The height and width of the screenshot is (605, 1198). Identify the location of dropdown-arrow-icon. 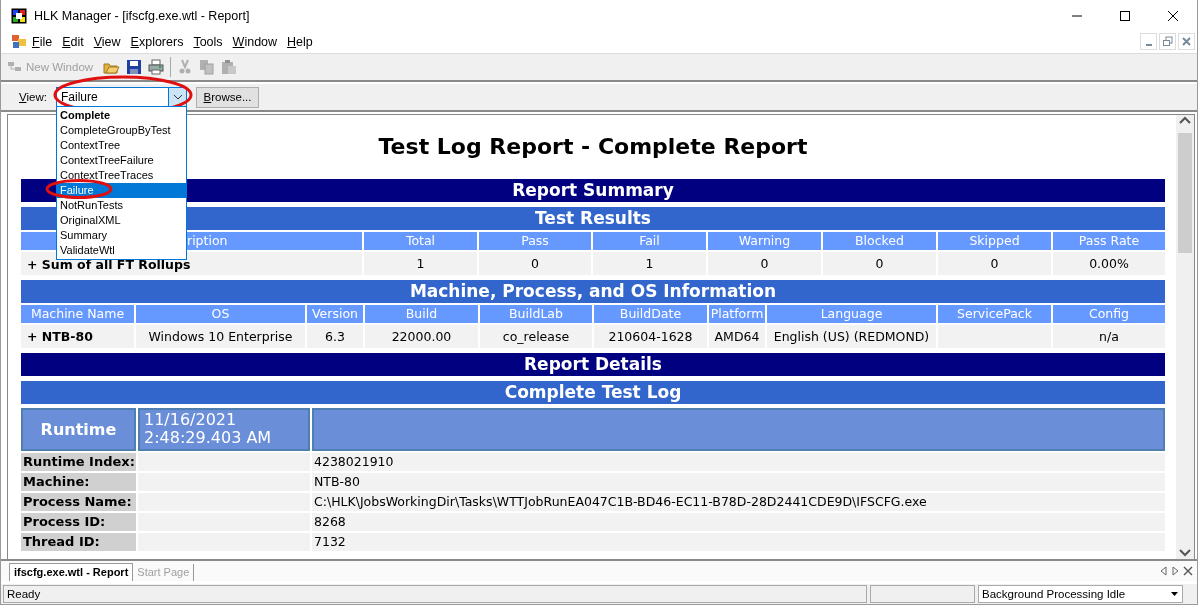
(1174, 594).